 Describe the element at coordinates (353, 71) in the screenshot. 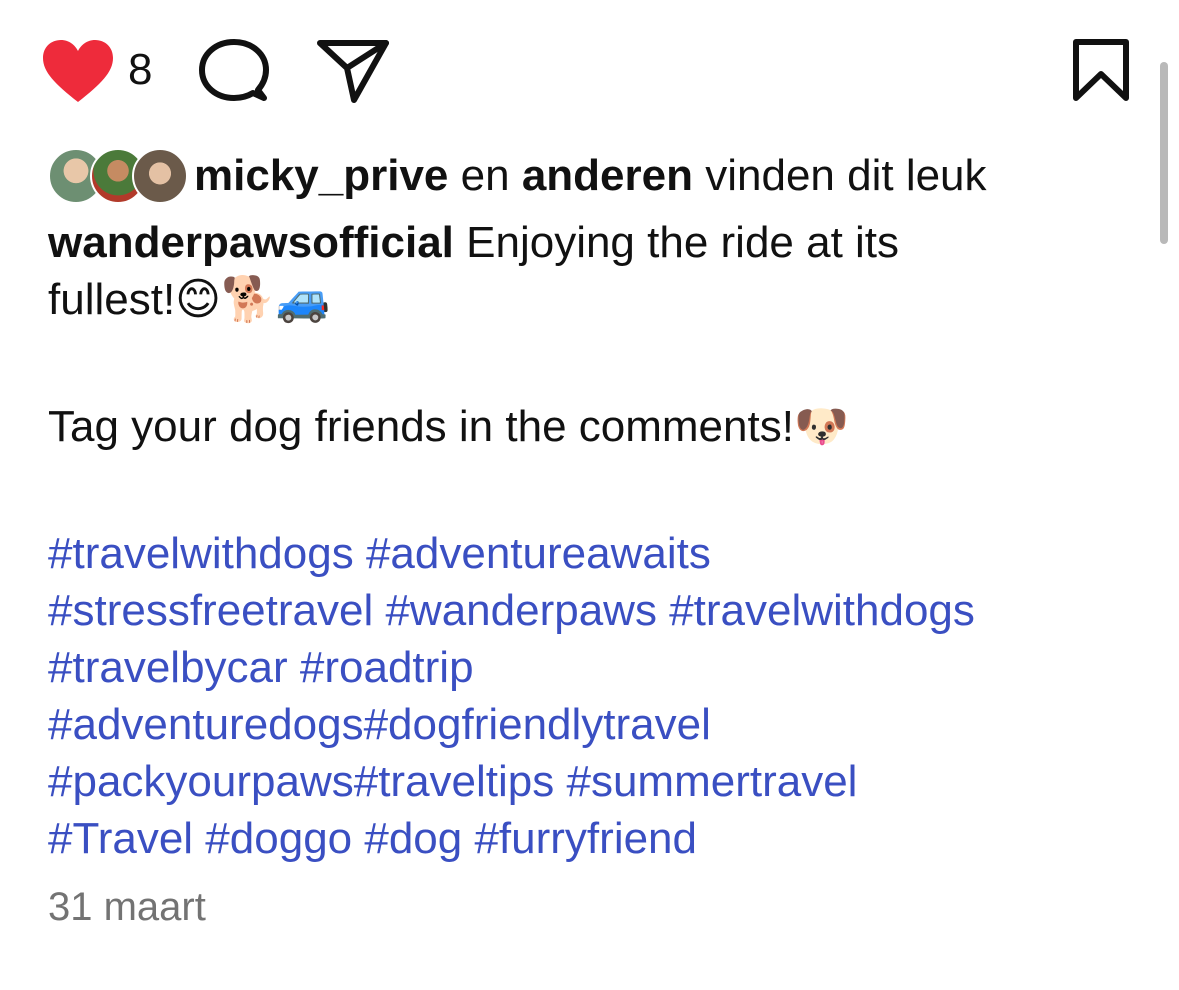

I see `share-icon` at that location.